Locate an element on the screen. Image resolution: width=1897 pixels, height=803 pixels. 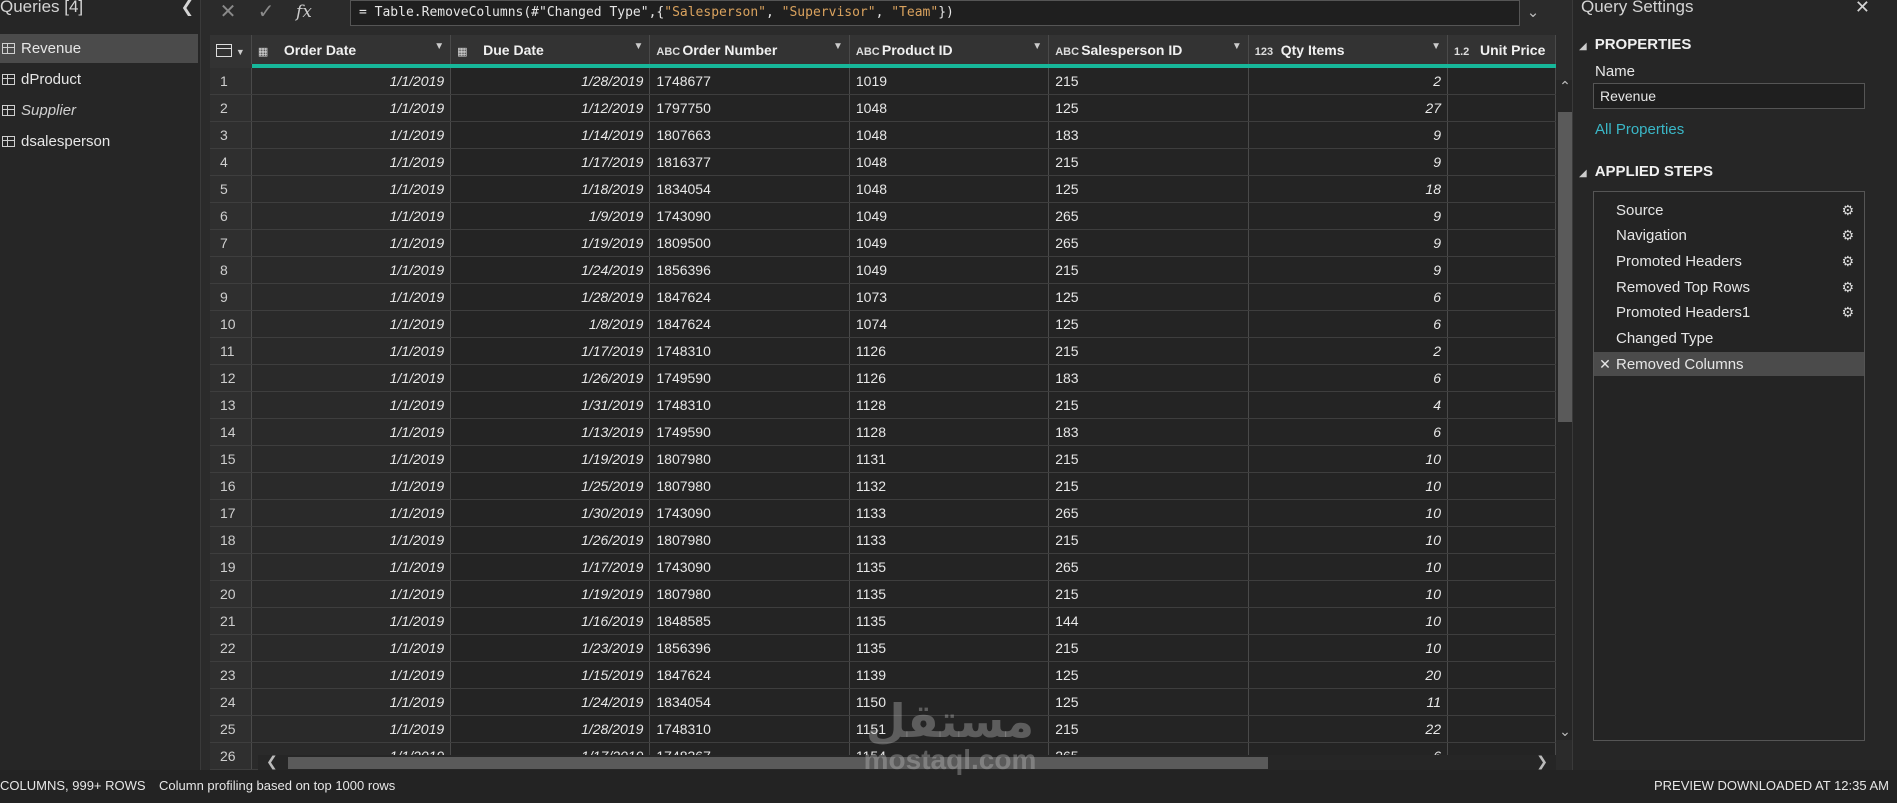
table-row: 17 1/1/2019 1/30/2019 1743090 1133 265 10 is located at coordinates (883, 513).